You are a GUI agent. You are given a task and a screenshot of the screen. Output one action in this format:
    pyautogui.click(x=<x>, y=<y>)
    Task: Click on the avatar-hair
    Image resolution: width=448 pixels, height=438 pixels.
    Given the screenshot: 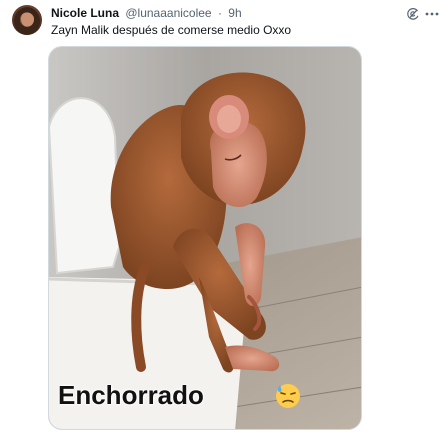 What is the action you would take?
    pyautogui.click(x=27, y=21)
    